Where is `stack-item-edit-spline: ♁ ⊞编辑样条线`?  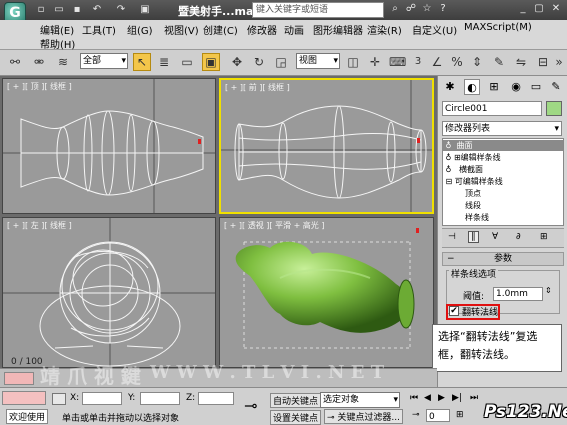
stack-item-edit-spline: ♁ ⊞编辑样条线 is located at coordinates (503, 157).